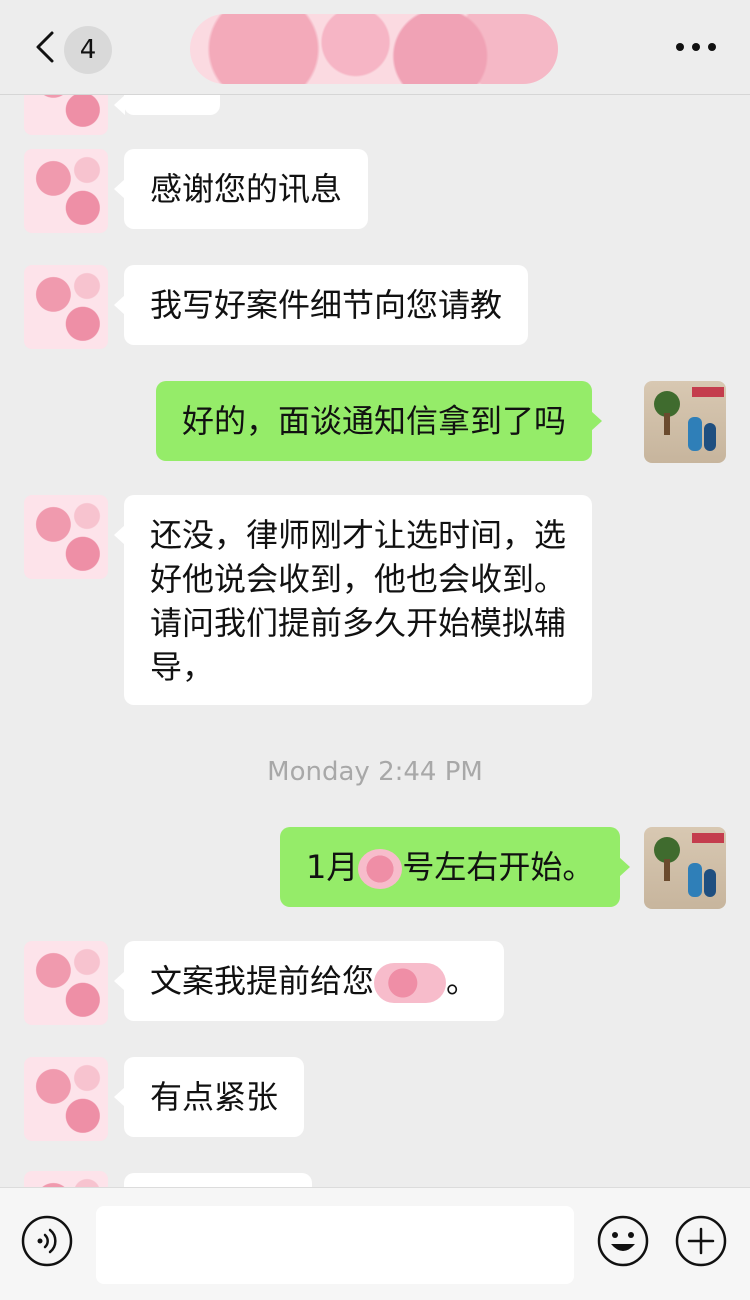 The height and width of the screenshot is (1300, 750). I want to click on ellipsis-icon, so click(696, 47).